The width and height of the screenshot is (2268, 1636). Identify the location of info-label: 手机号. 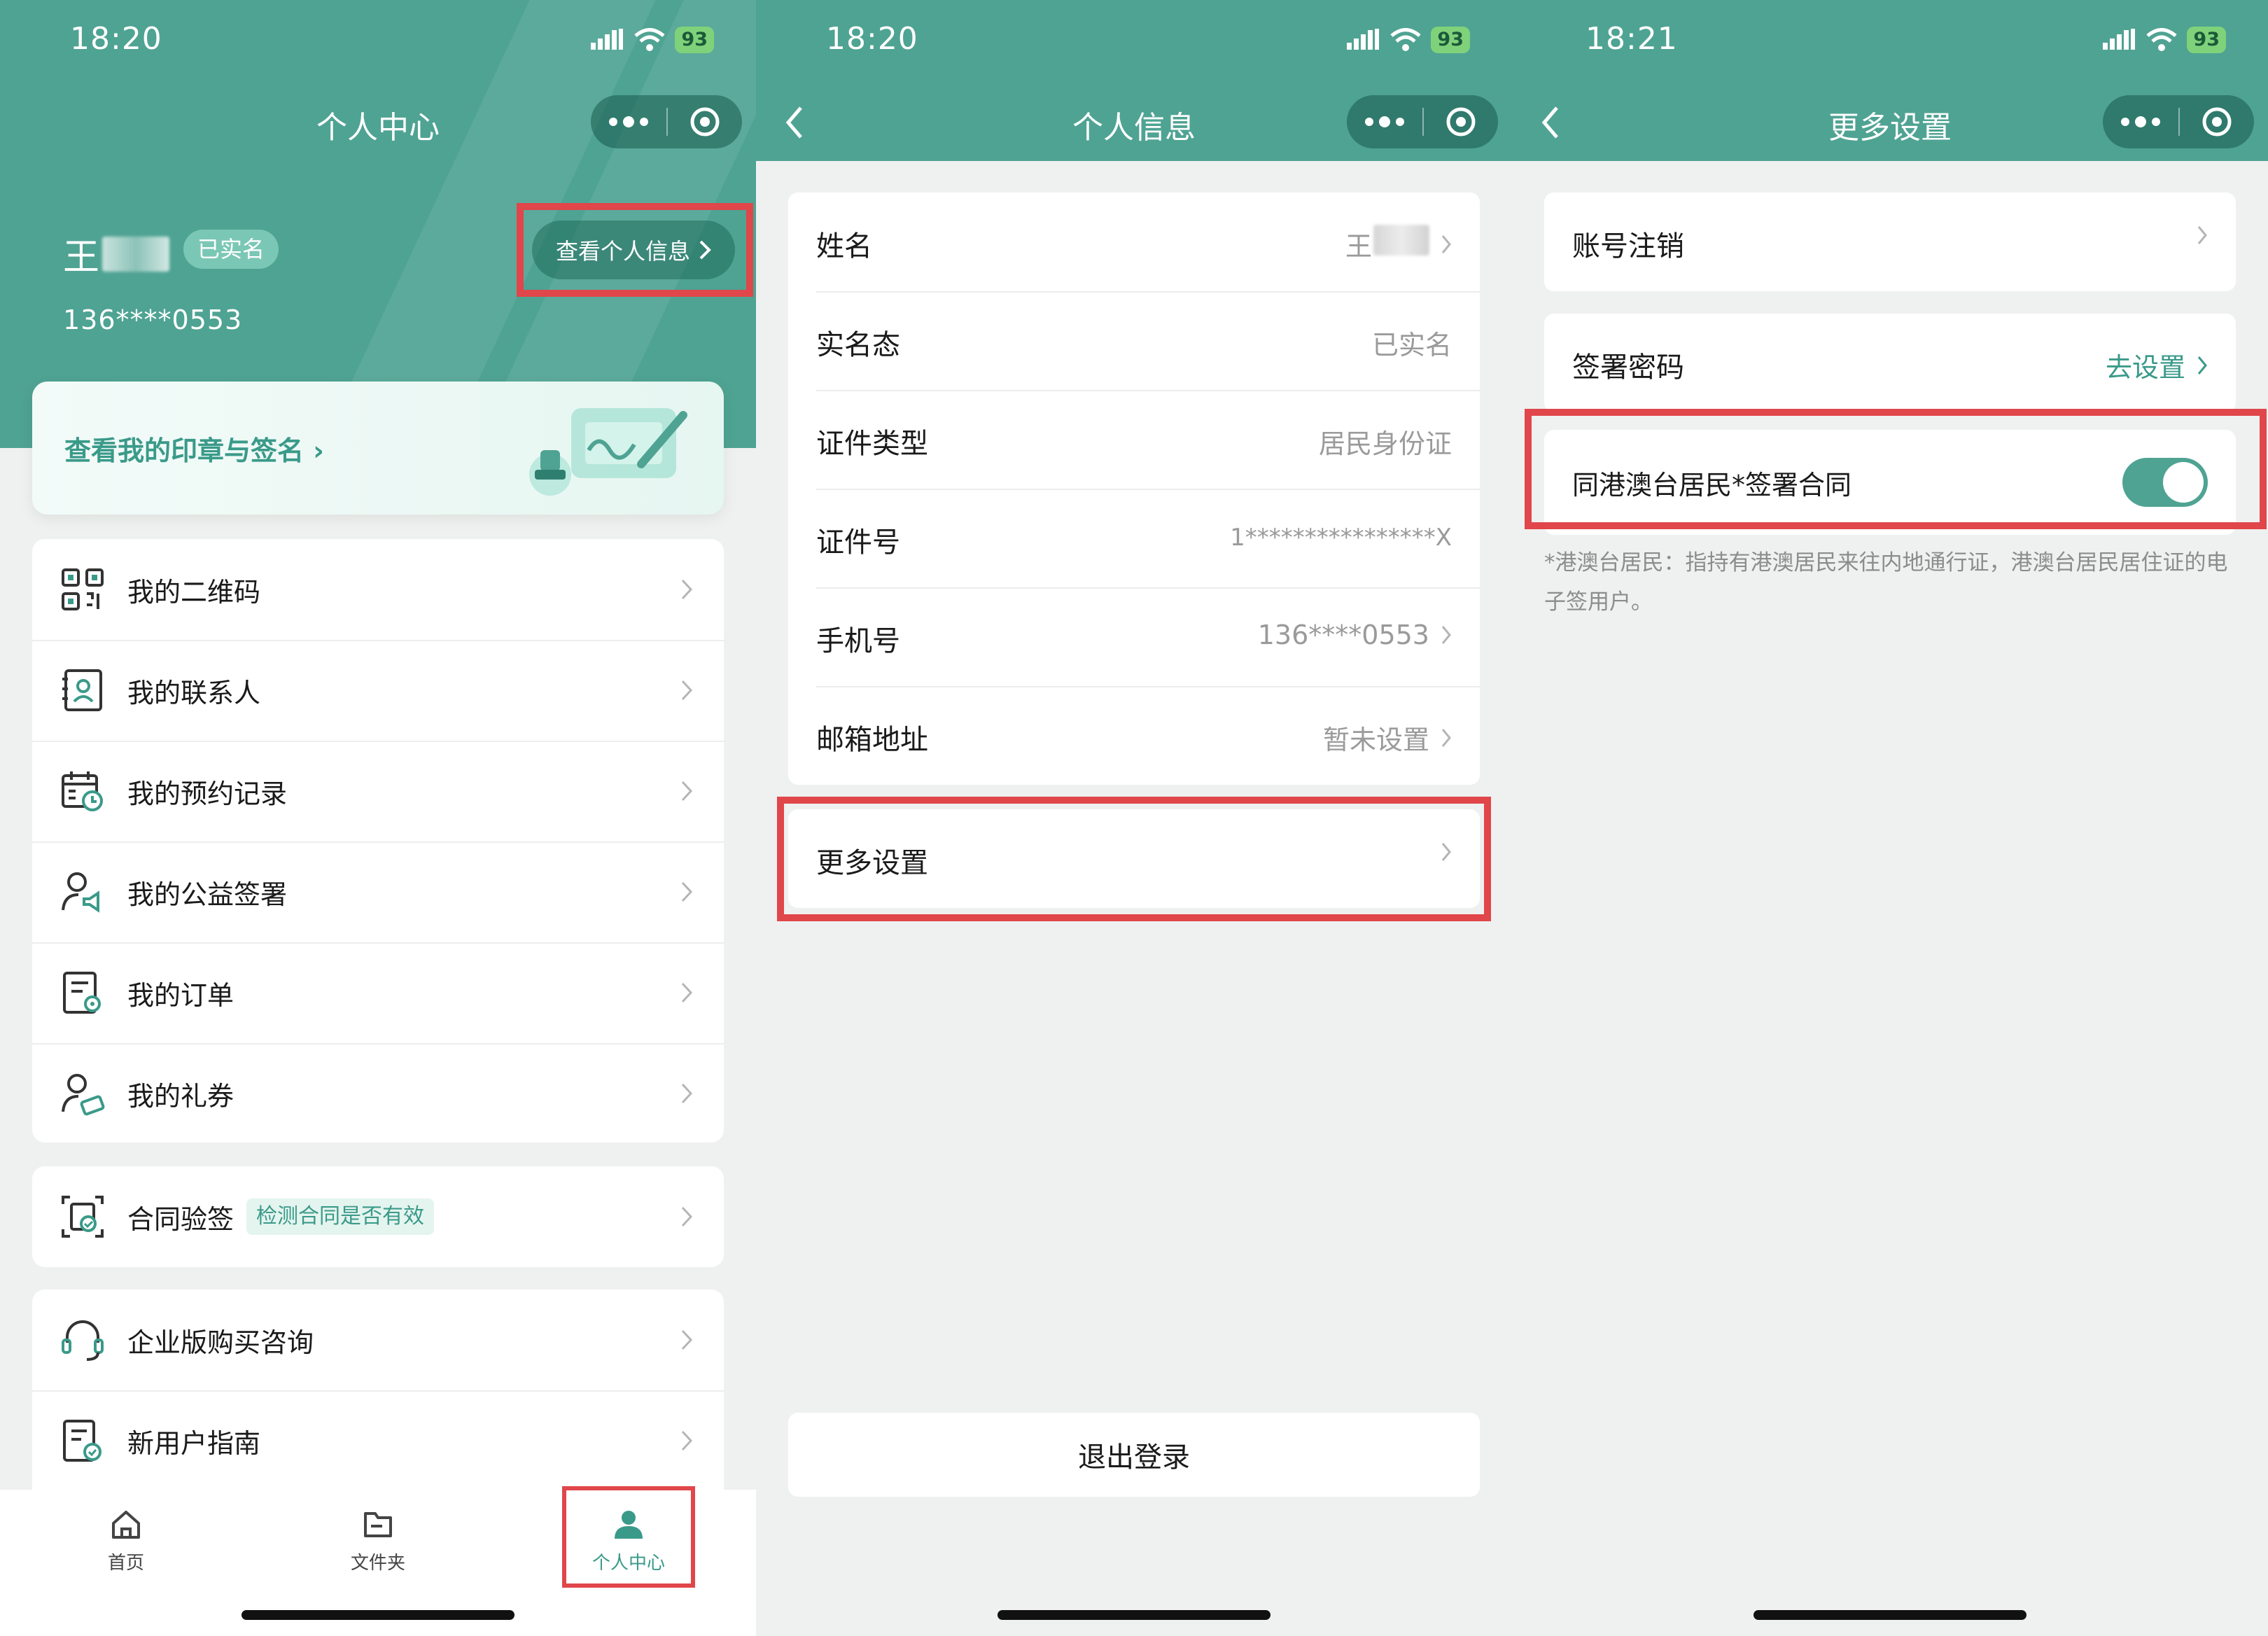
(858, 641).